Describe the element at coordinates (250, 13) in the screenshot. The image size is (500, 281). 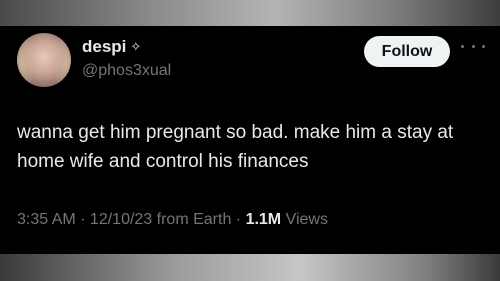
I see `blurred-background-top` at that location.